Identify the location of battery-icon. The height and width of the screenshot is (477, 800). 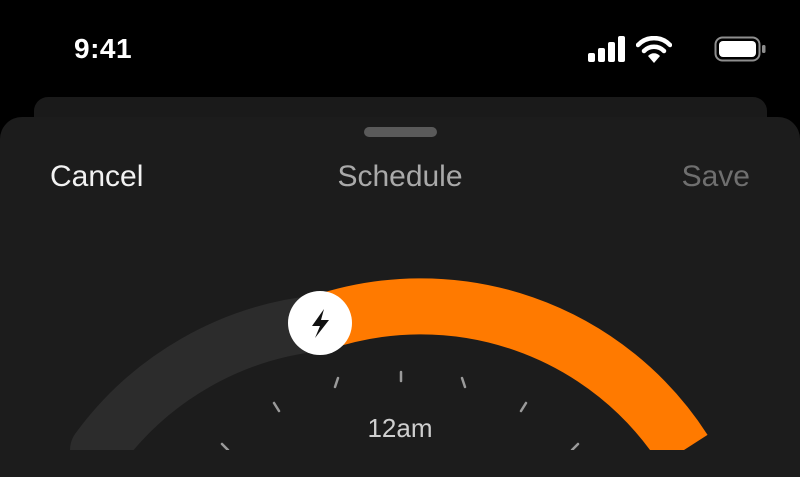
(740, 49).